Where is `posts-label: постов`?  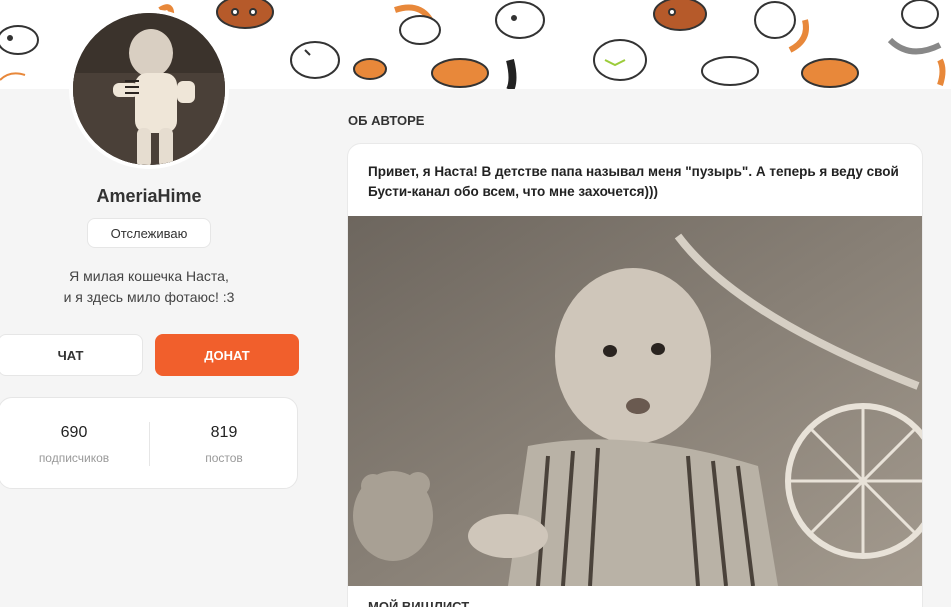 posts-label: постов is located at coordinates (224, 458).